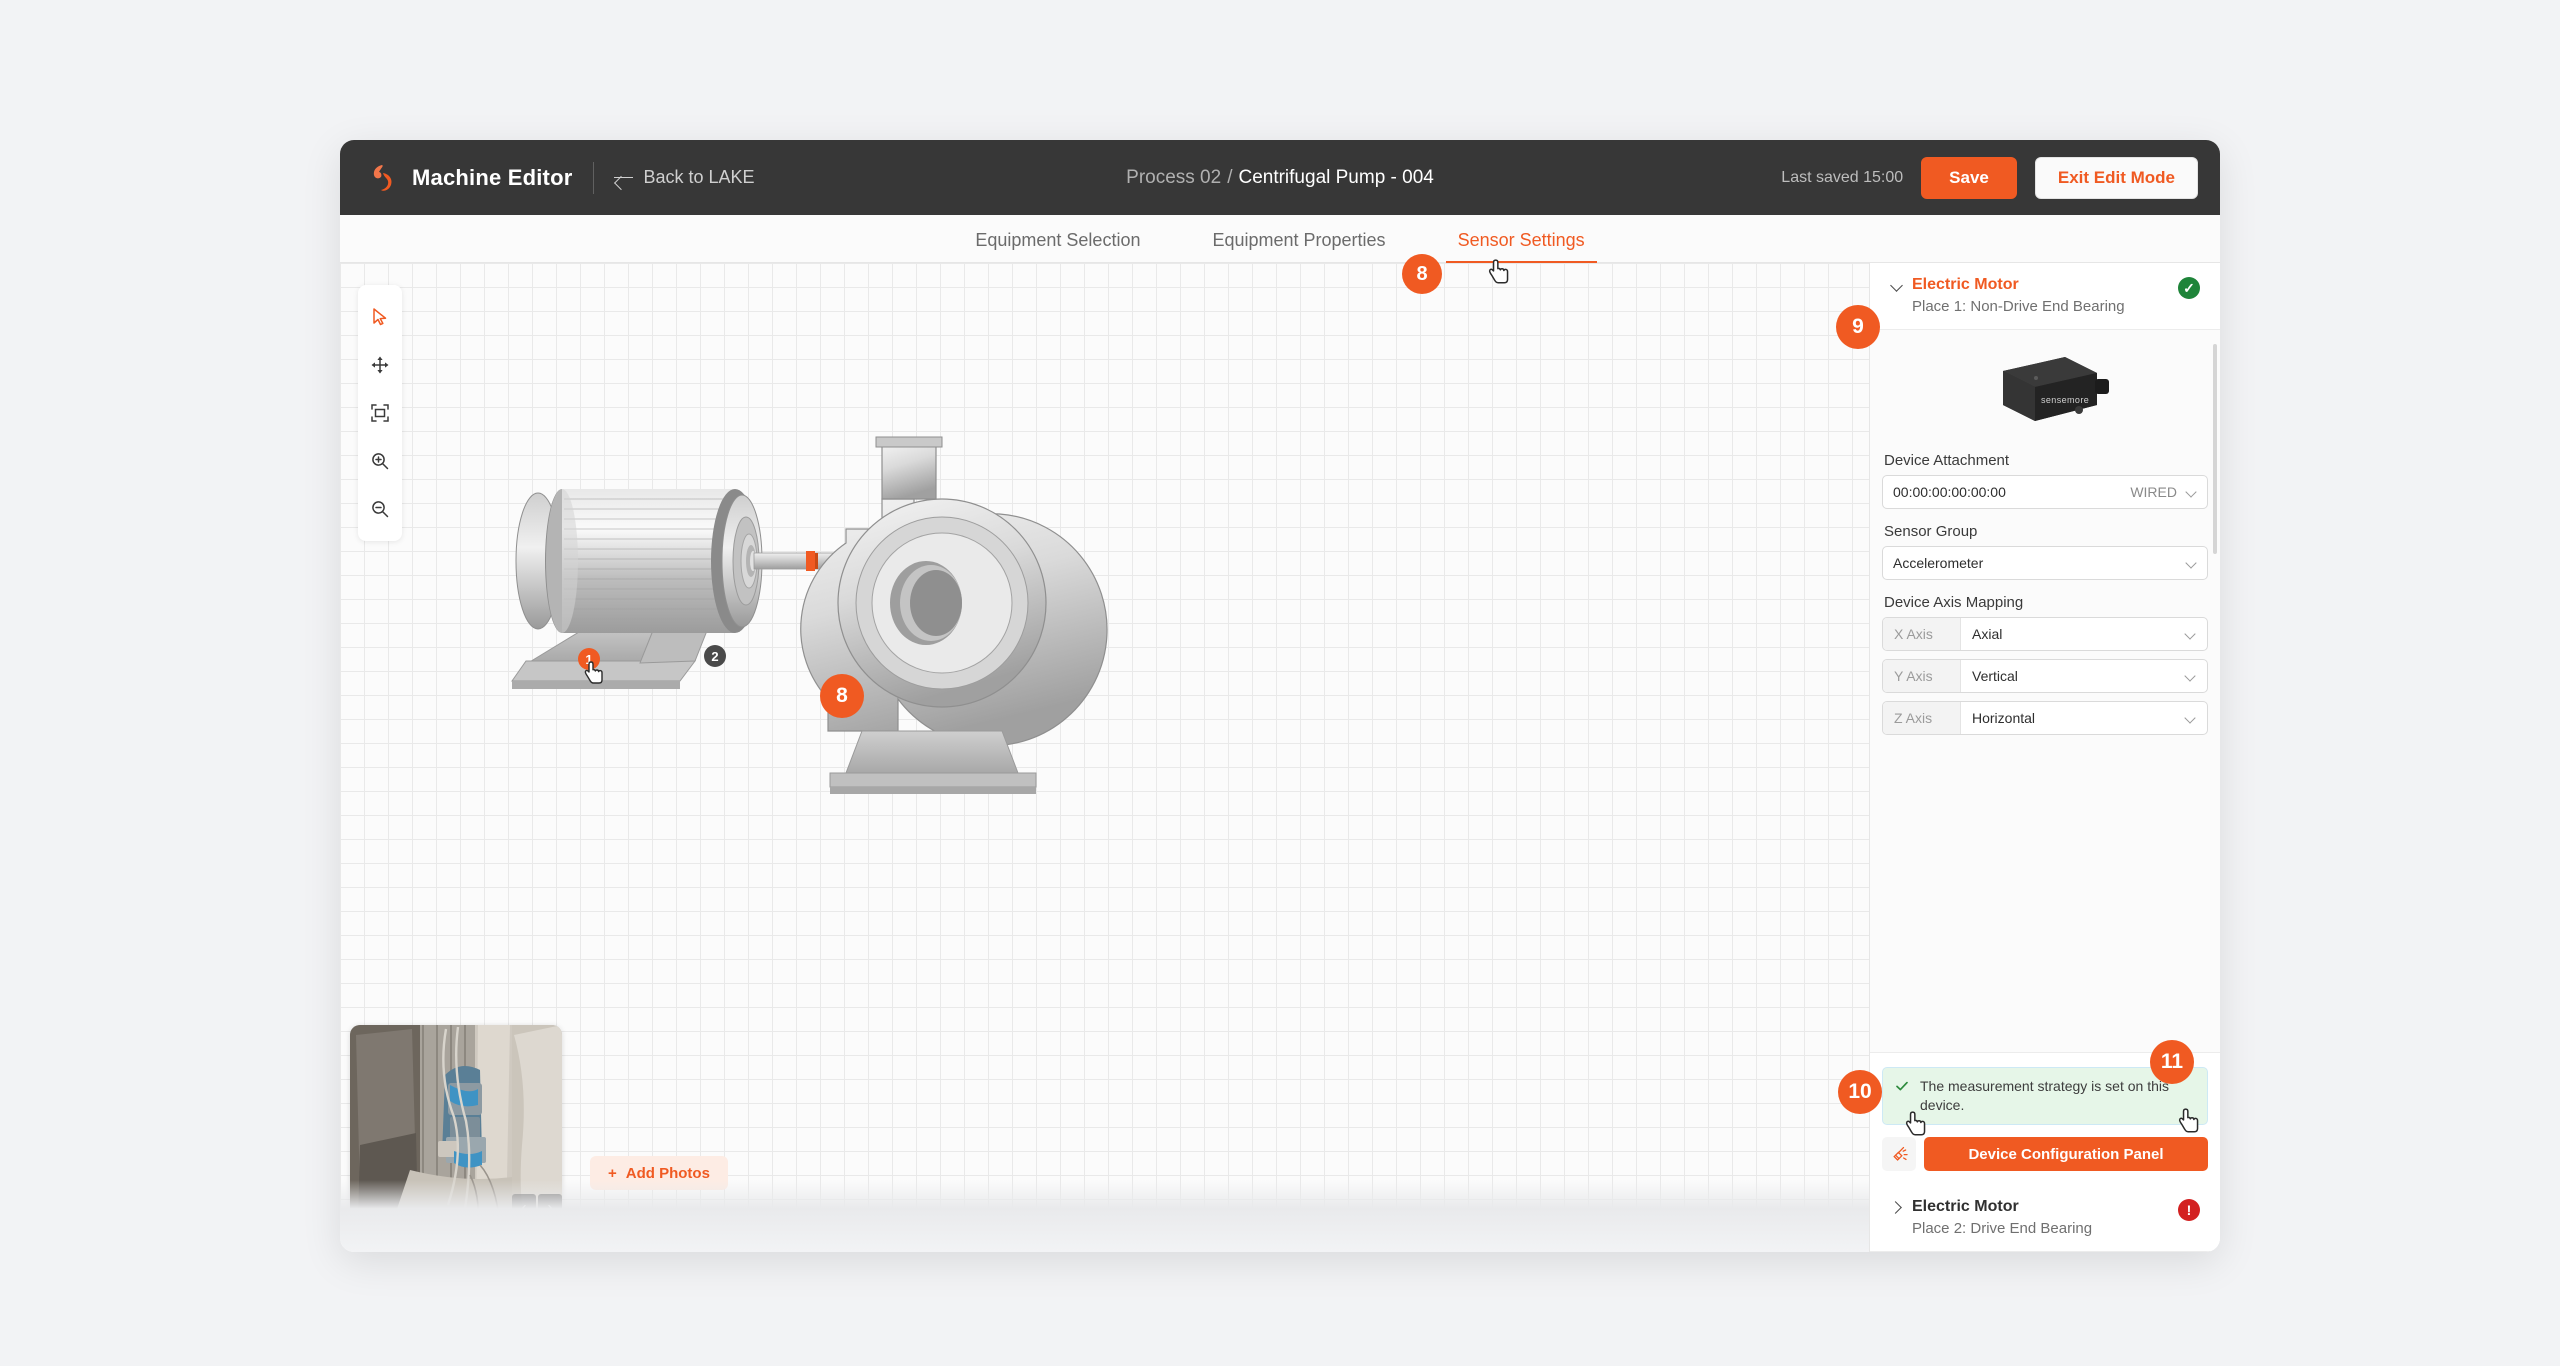 The height and width of the screenshot is (1366, 2560). What do you see at coordinates (1931, 531) in the screenshot?
I see `sensor-group-label: Sensor Group` at bounding box center [1931, 531].